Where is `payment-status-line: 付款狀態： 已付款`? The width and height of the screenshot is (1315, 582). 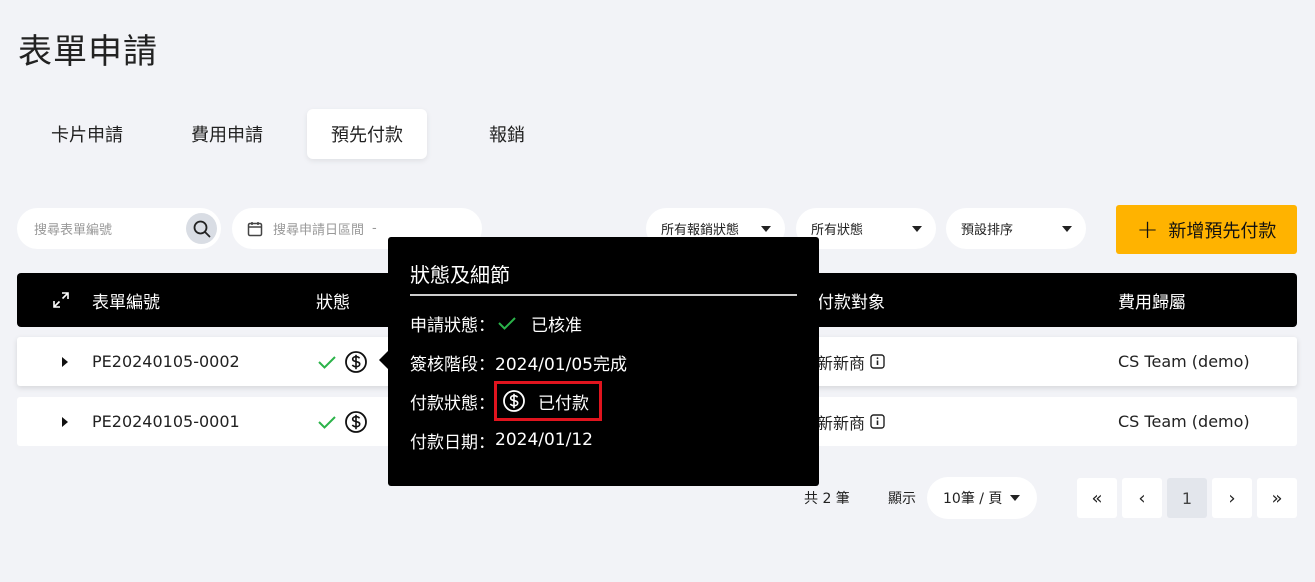
payment-status-line: 付款狀態： 已付款 is located at coordinates (506, 401).